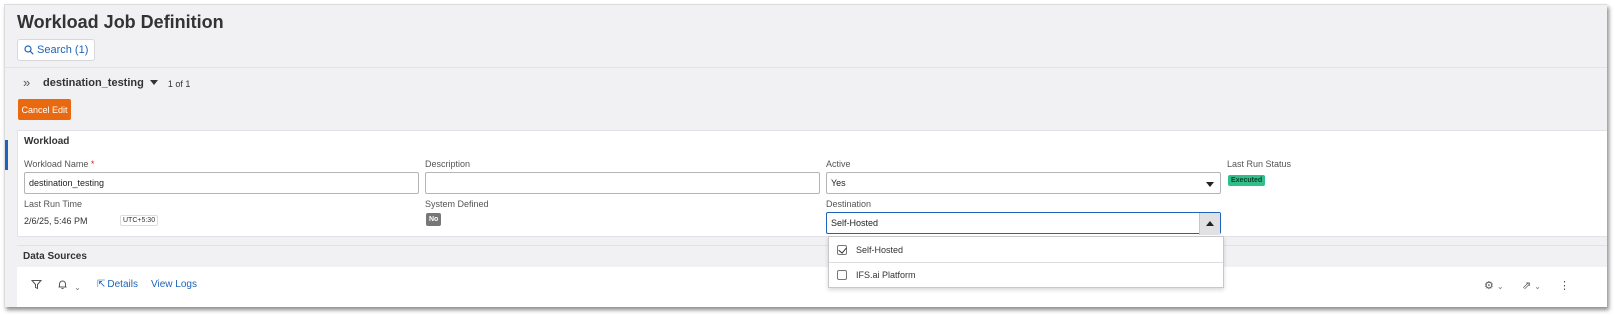 This screenshot has height=315, width=1615. I want to click on workload-name-label: Workload Name *, so click(59, 164).